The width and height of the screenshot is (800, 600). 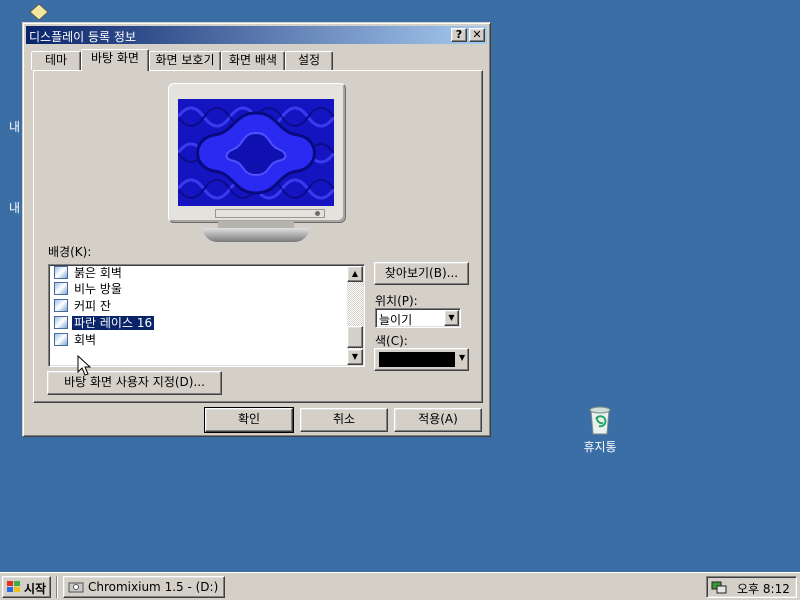 I want to click on recycle-bin-label: 휴지통, so click(x=600, y=447).